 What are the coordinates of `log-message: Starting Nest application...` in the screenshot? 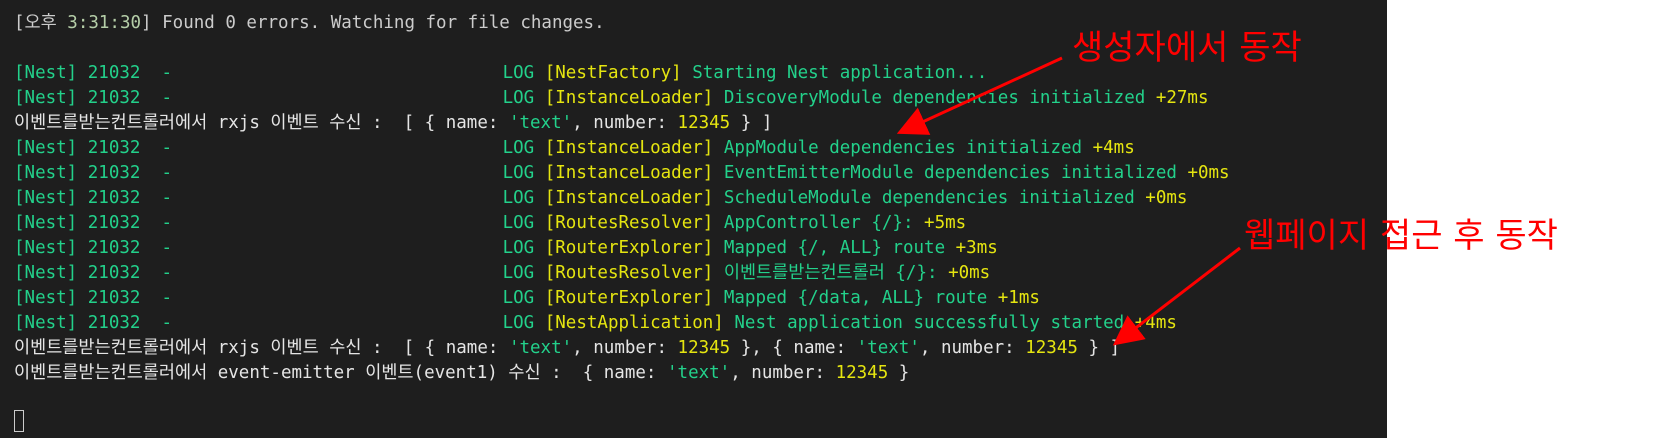 It's located at (834, 73).